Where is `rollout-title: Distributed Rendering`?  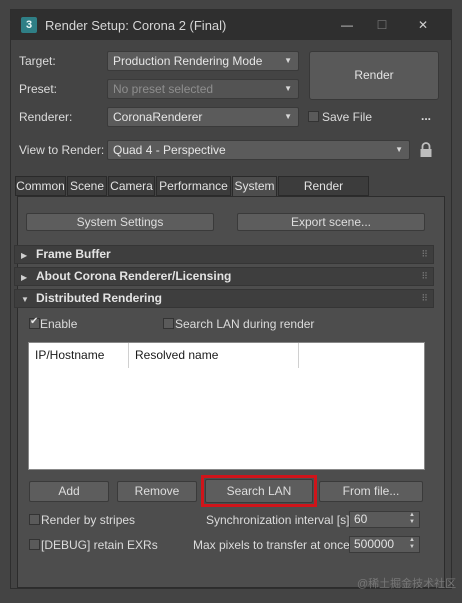 rollout-title: Distributed Rendering is located at coordinates (99, 298).